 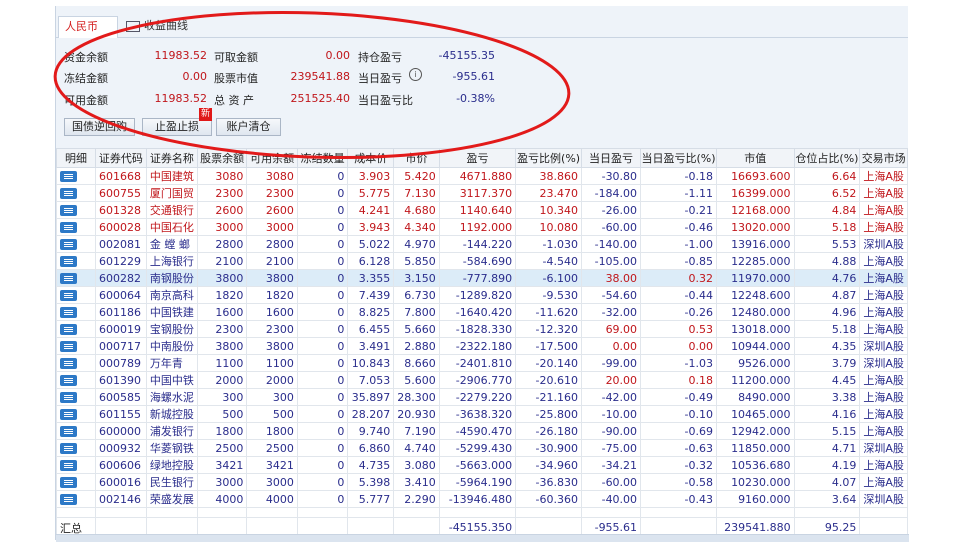 What do you see at coordinates (548, 158) in the screenshot?
I see `column-header: 盈亏比例(%)` at bounding box center [548, 158].